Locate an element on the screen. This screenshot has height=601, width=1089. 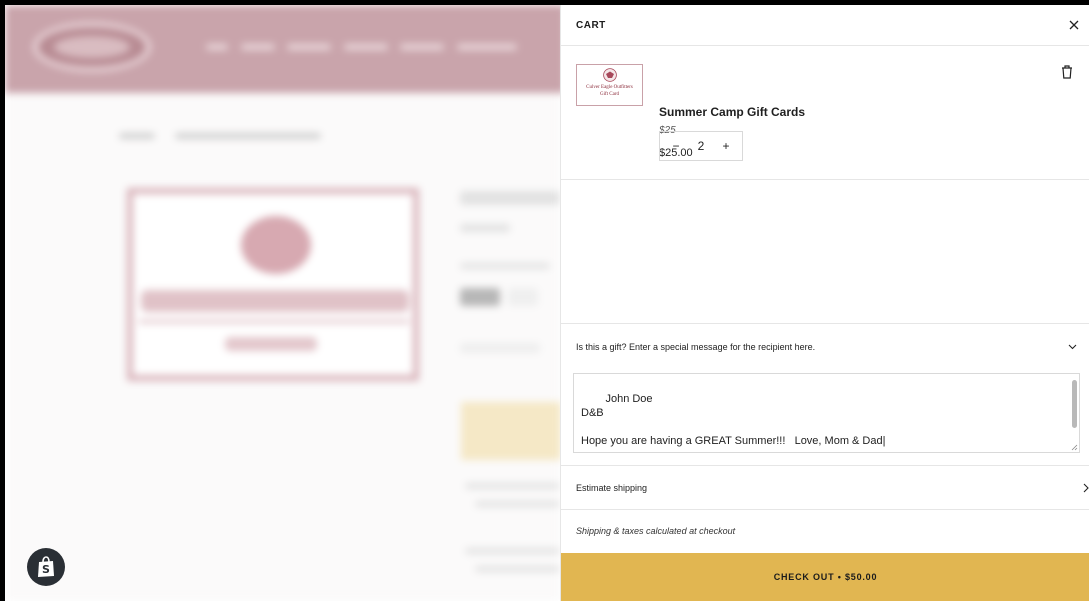
shopify-bag-icon: S is located at coordinates (46, 567).